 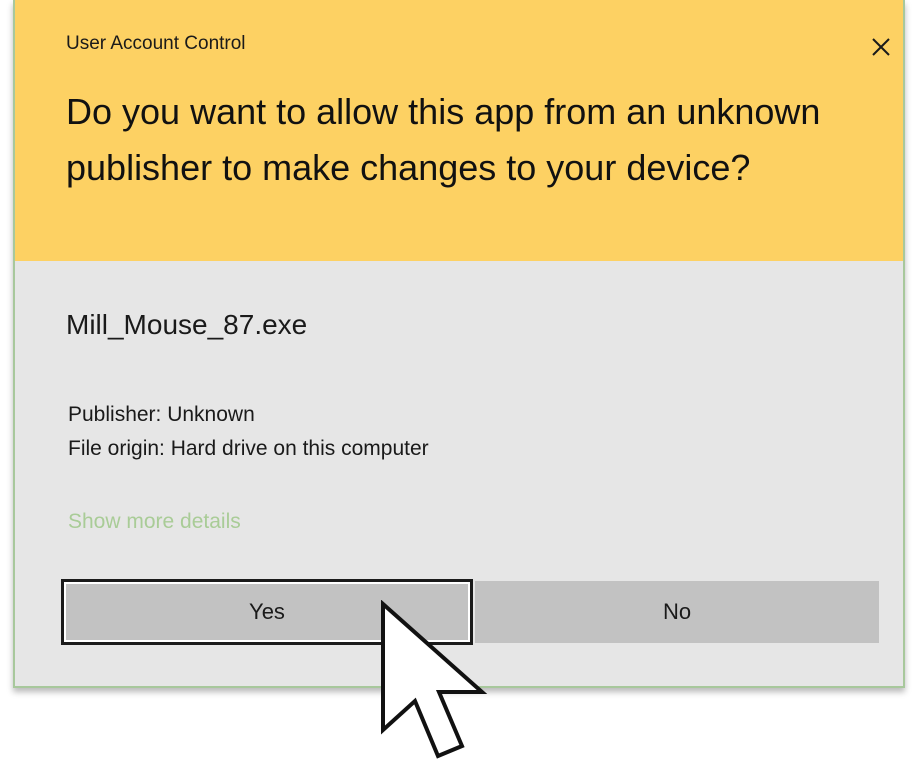 I want to click on no-button-label: No, so click(x=677, y=611).